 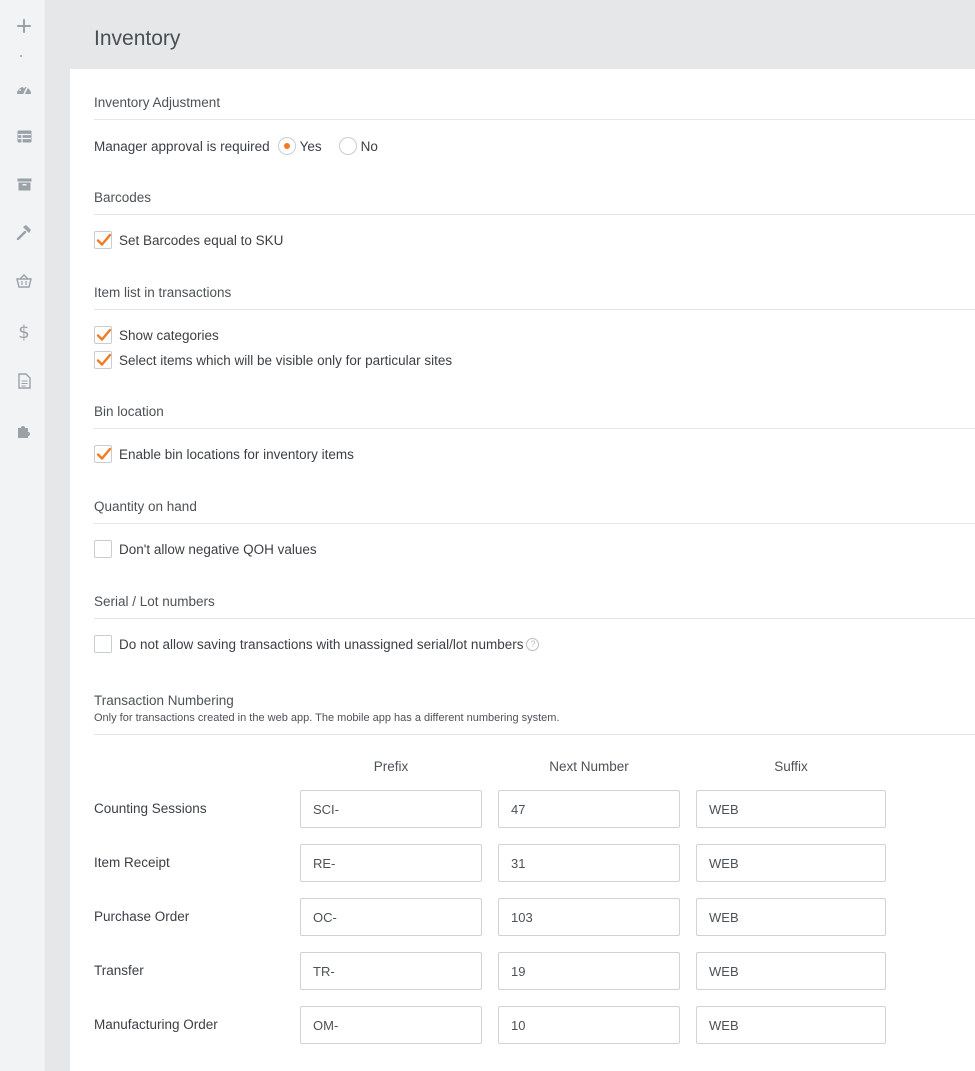 I want to click on bin-locations-row: Enable bin locations for inventory items, so click(x=224, y=454).